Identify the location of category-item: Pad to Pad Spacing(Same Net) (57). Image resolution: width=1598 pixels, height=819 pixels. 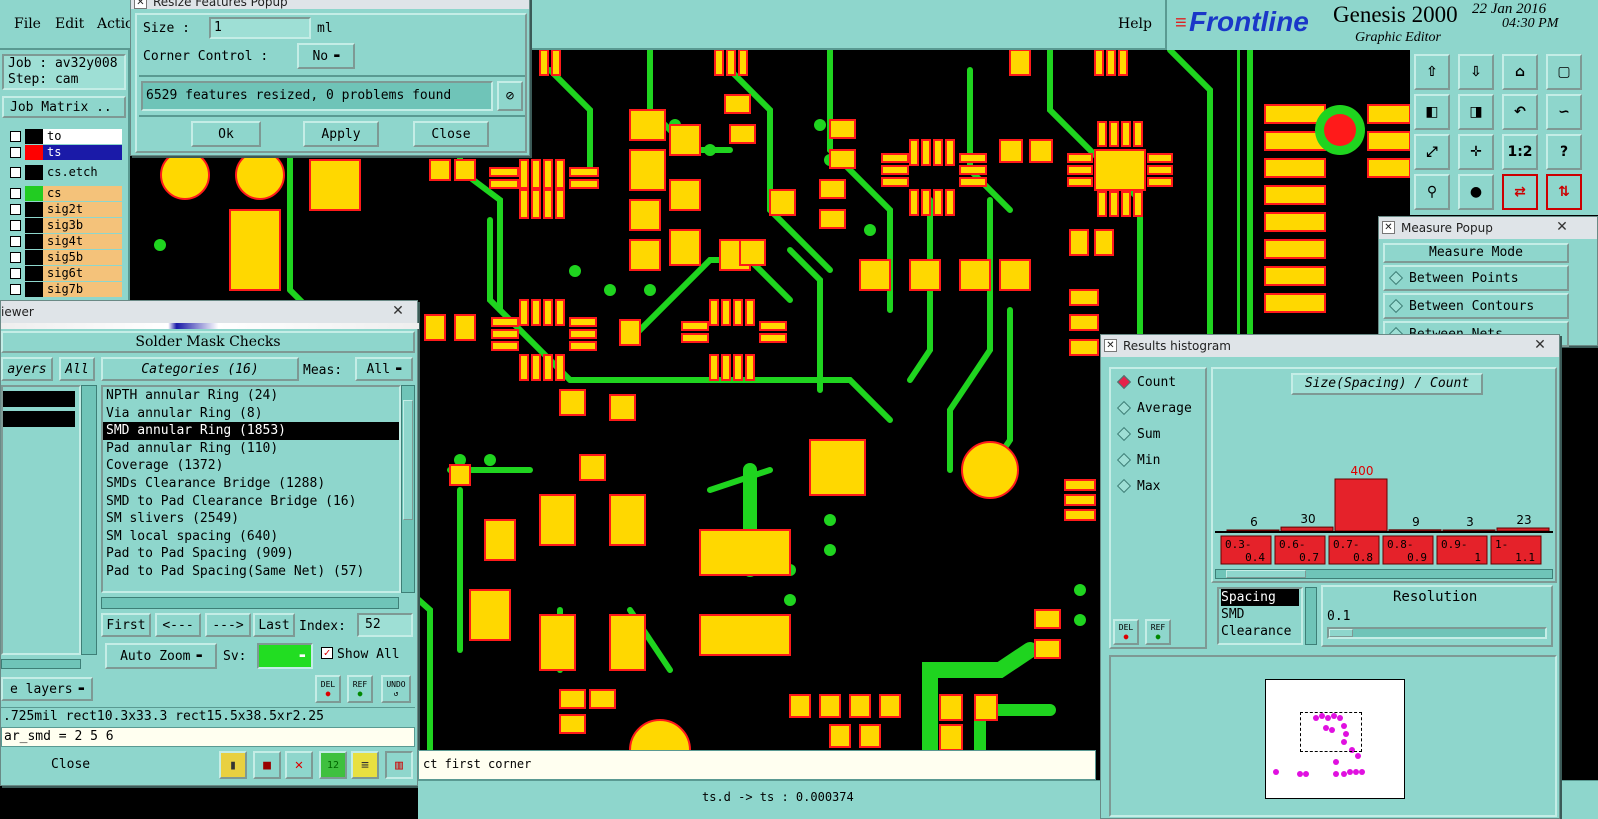
(251, 572).